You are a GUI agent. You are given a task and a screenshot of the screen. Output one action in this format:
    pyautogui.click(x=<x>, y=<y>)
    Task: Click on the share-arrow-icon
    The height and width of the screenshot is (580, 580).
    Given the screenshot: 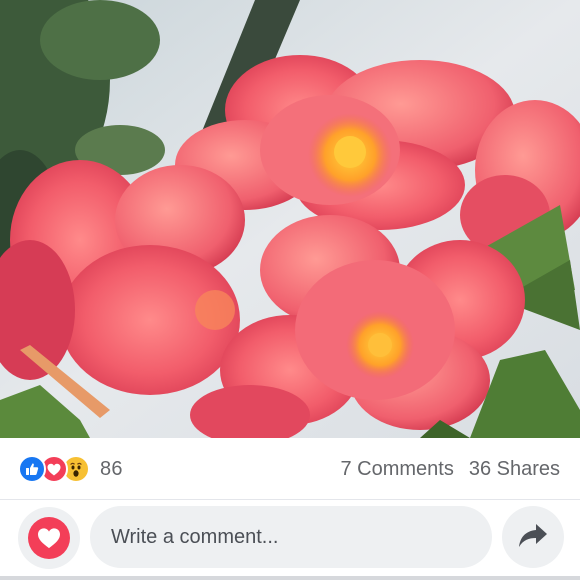 What is the action you would take?
    pyautogui.click(x=533, y=537)
    